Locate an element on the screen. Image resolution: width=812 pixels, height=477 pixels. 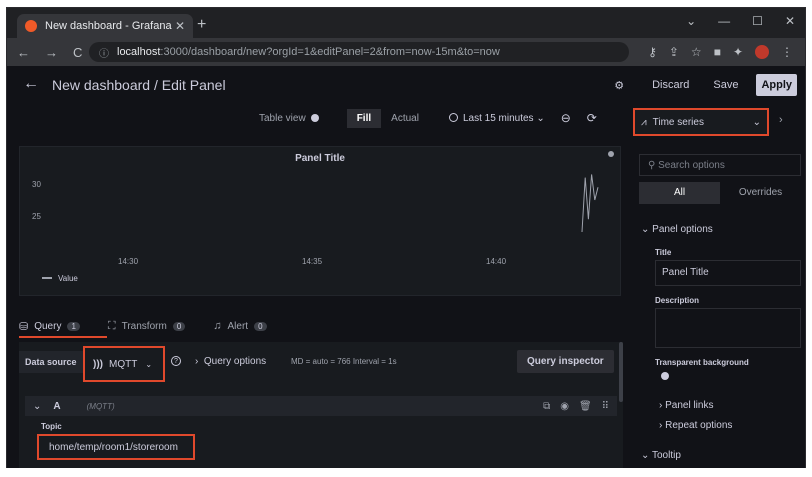
tab-query-count: 1 is located at coordinates (73, 326).